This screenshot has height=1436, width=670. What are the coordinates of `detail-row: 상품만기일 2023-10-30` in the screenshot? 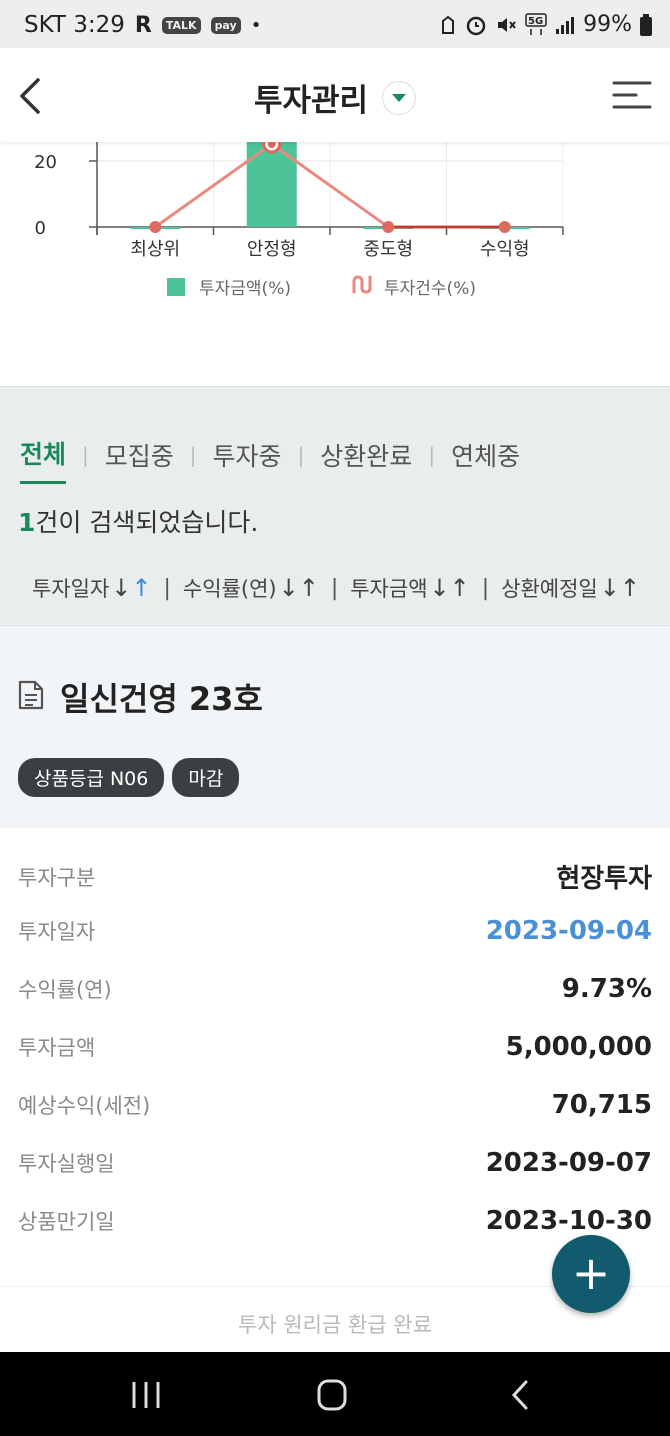 It's located at (335, 1221).